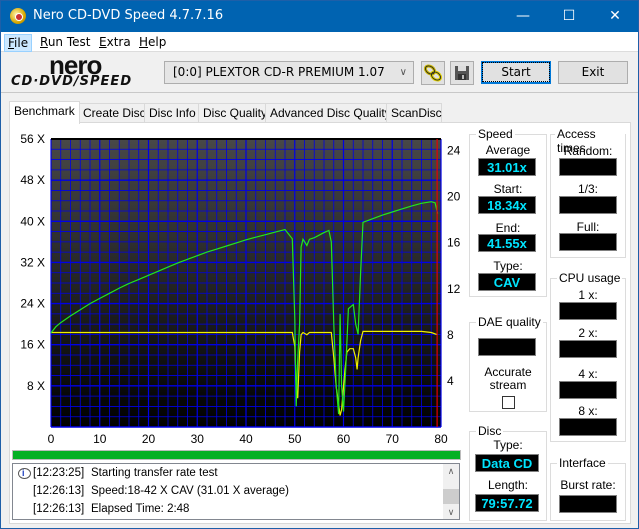 The image size is (639, 529). I want to click on scroll-down-icon: ∨, so click(451, 512).